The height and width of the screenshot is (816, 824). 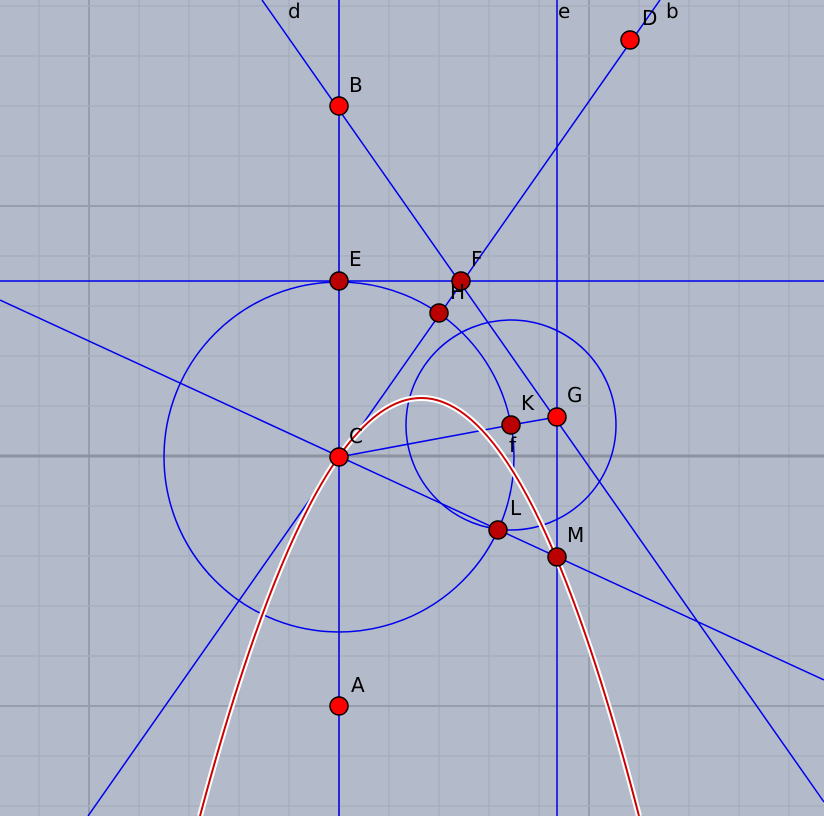 I want to click on point-H-label: H, so click(x=457, y=292).